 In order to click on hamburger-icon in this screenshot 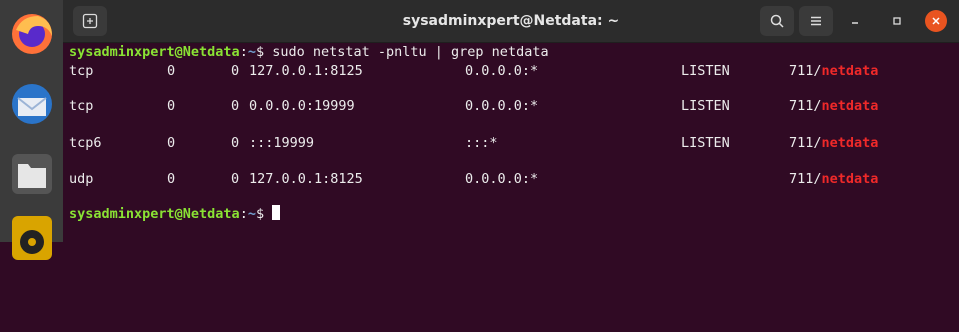, I will do `click(816, 21)`.